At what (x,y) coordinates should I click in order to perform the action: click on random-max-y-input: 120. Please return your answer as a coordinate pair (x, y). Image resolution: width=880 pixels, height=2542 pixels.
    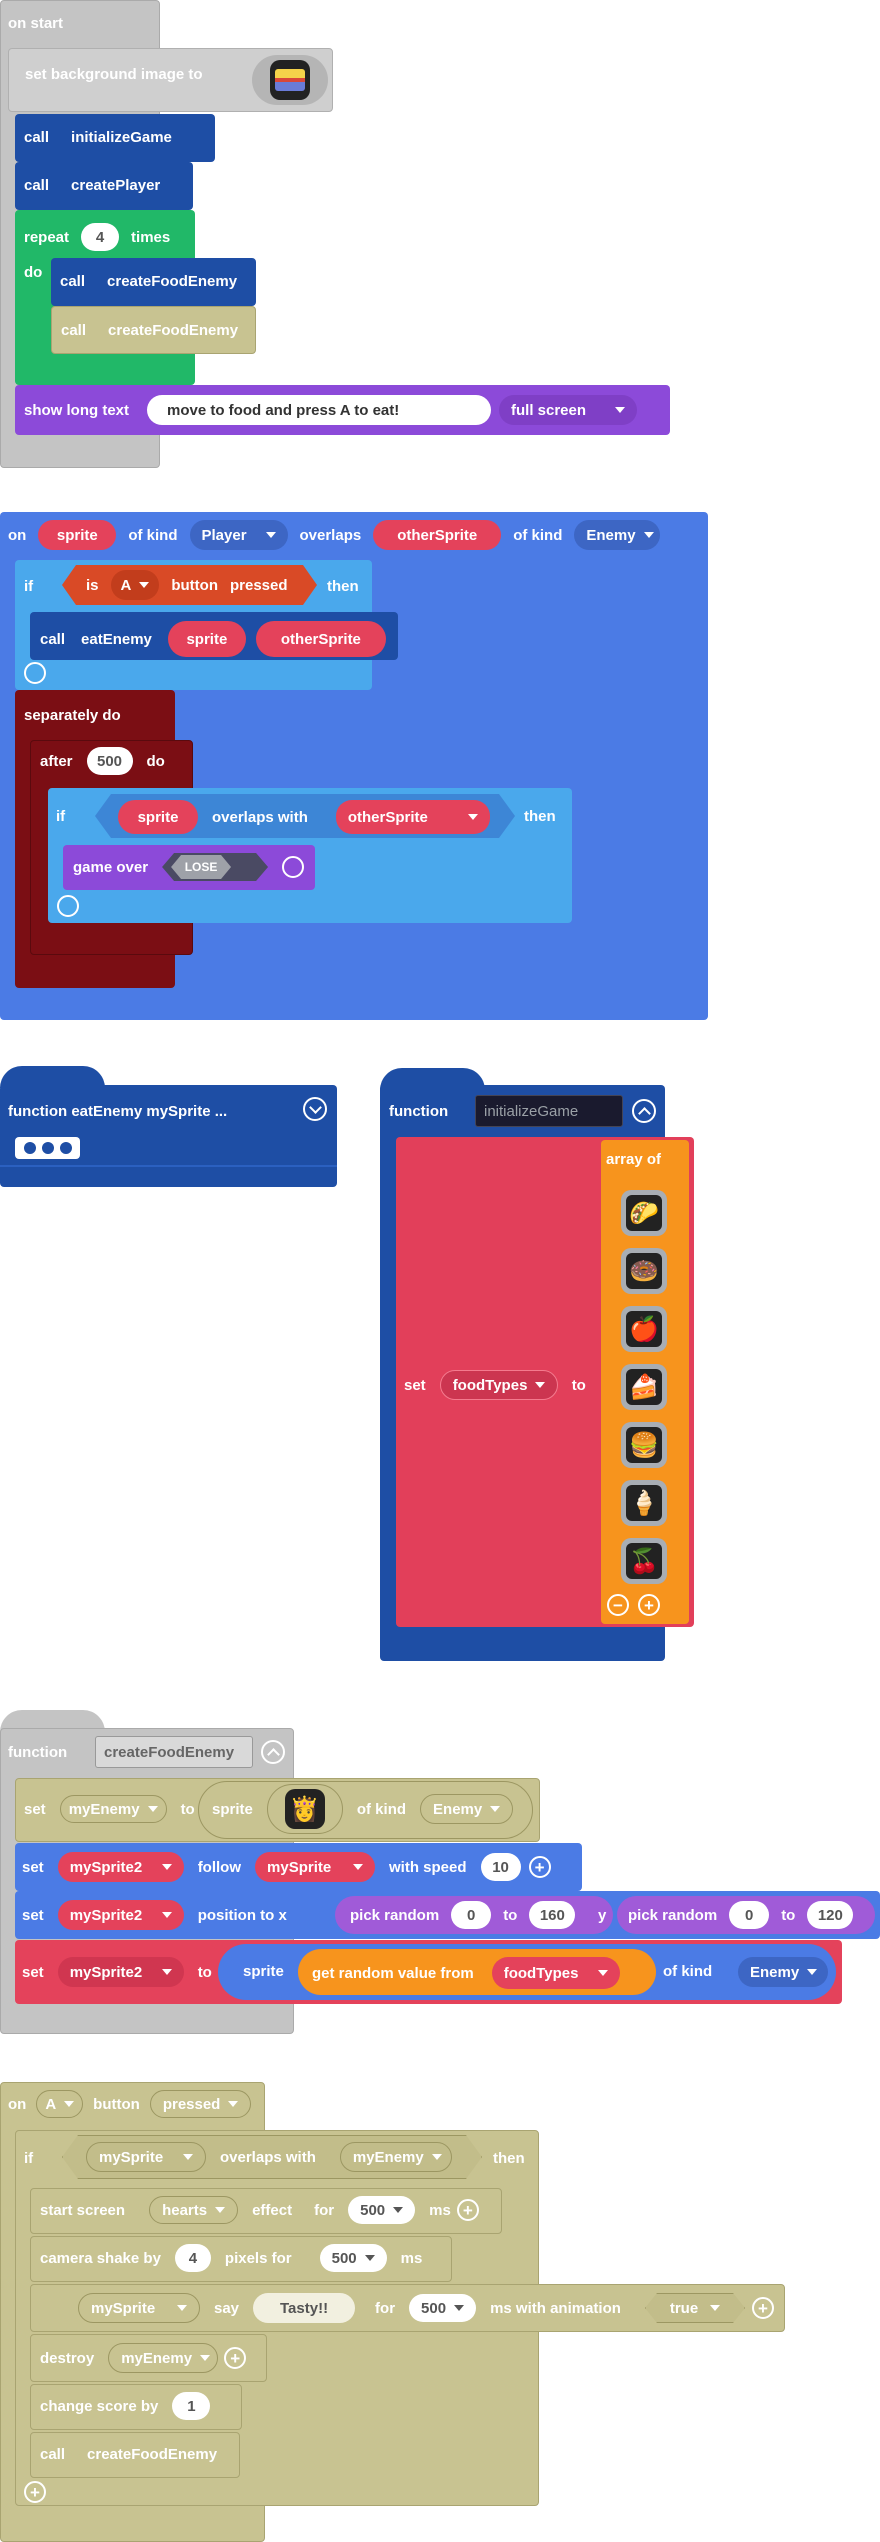
    Looking at the image, I should click on (830, 1915).